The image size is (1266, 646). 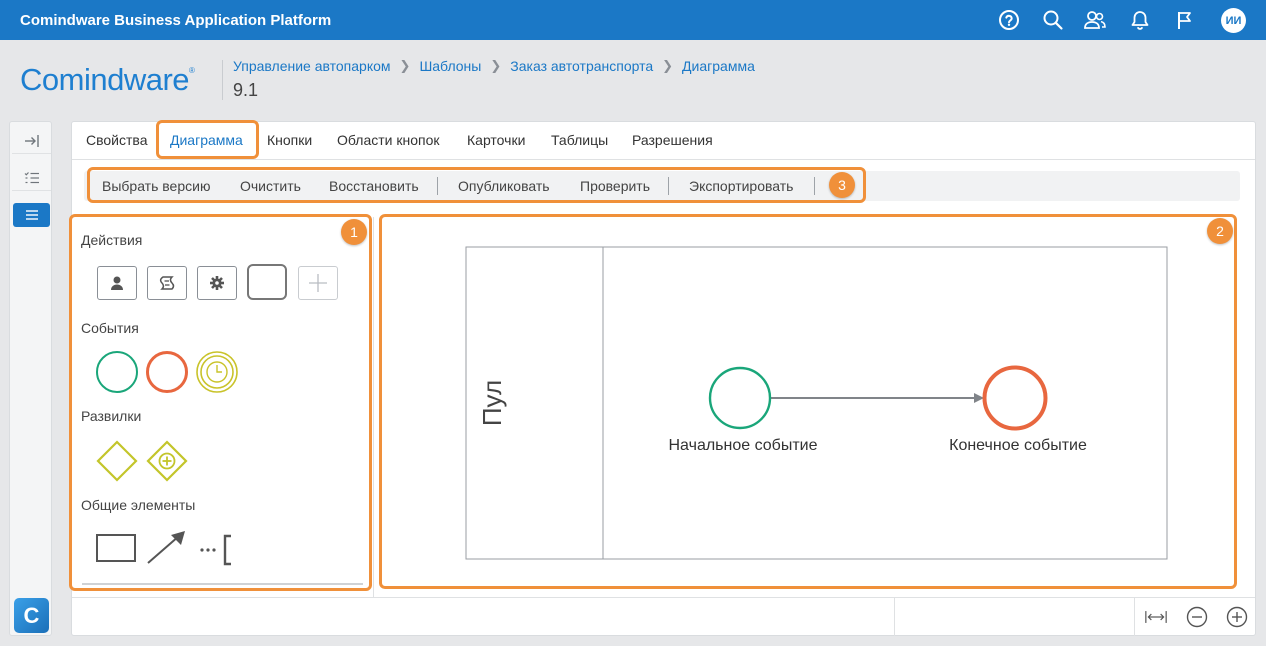 What do you see at coordinates (289, 140) in the screenshot?
I see `tab-buttons: Кнопки` at bounding box center [289, 140].